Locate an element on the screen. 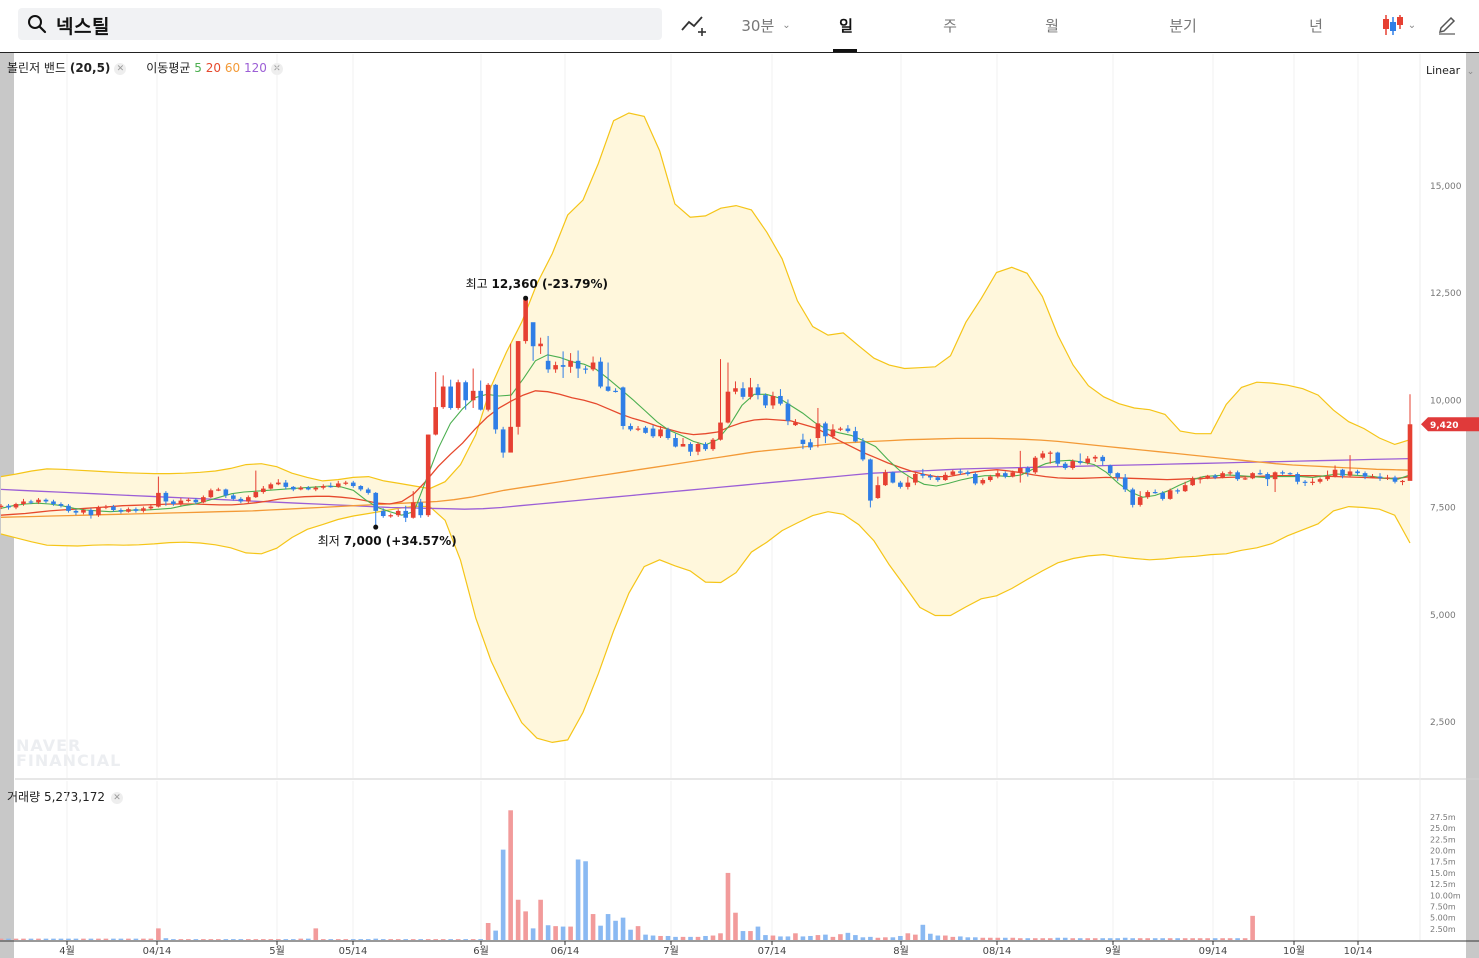  high-marker is located at coordinates (526, 298).